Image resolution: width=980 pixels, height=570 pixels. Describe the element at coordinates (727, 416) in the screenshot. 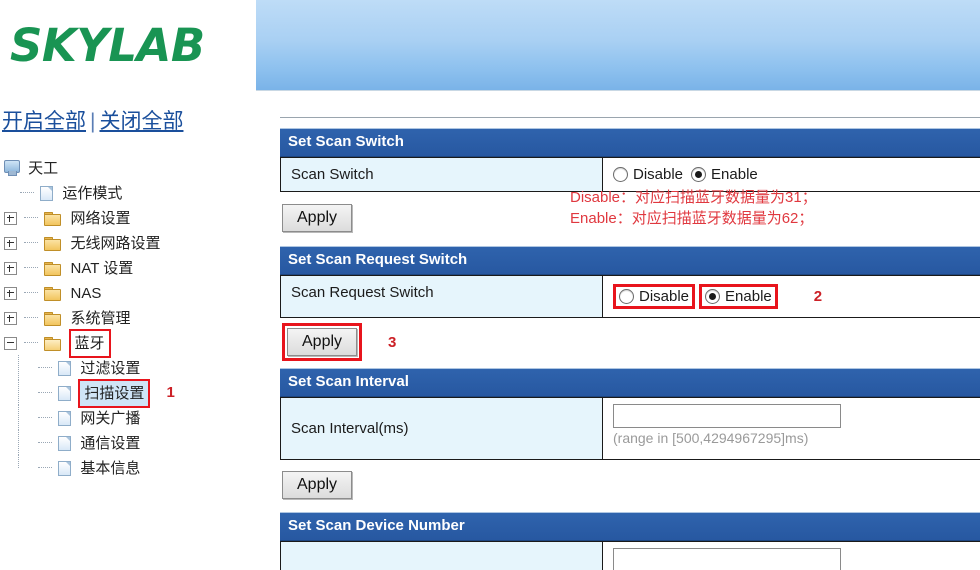

I see `scan-interval-input` at that location.